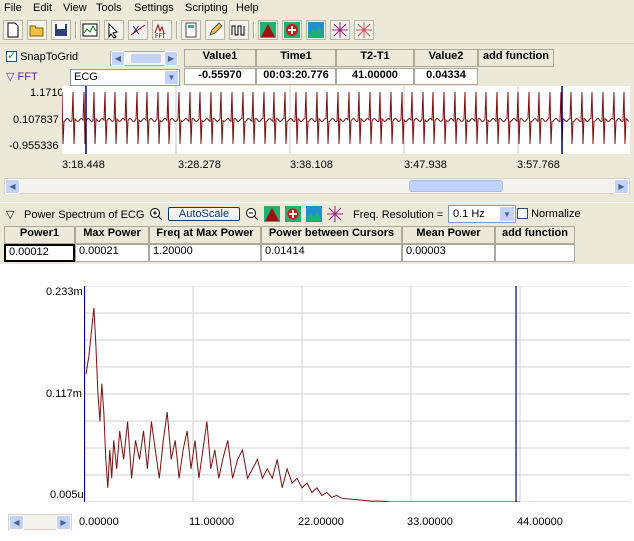  I want to click on normalize-checkbox: Normalize, so click(549, 214).